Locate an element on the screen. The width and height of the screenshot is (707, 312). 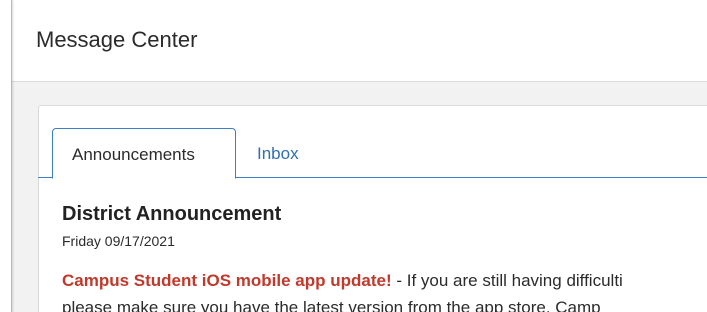
tab-inbox: Inbox is located at coordinates (278, 154).